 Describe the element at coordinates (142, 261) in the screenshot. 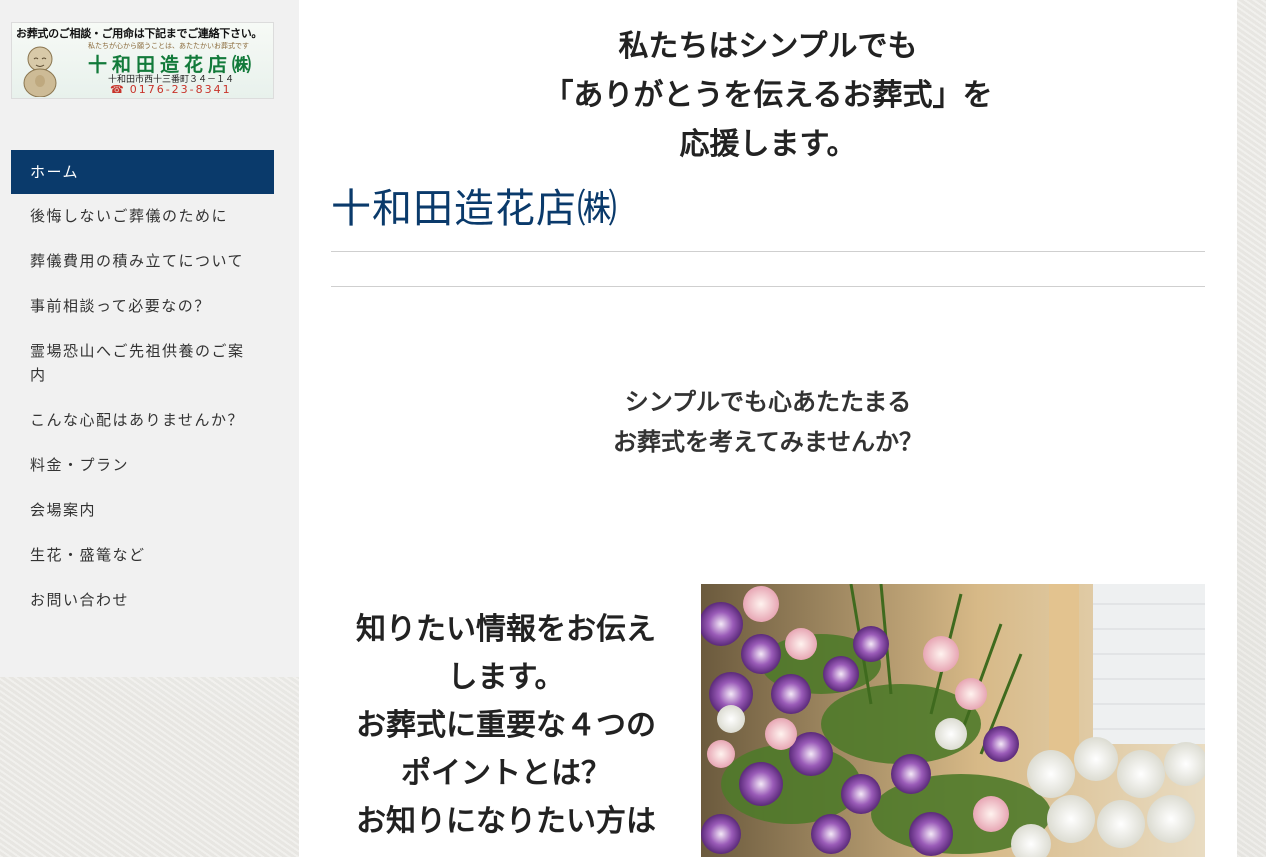

I see `nav-item-cost-savings: 葬儀費用の積み立てについて` at that location.